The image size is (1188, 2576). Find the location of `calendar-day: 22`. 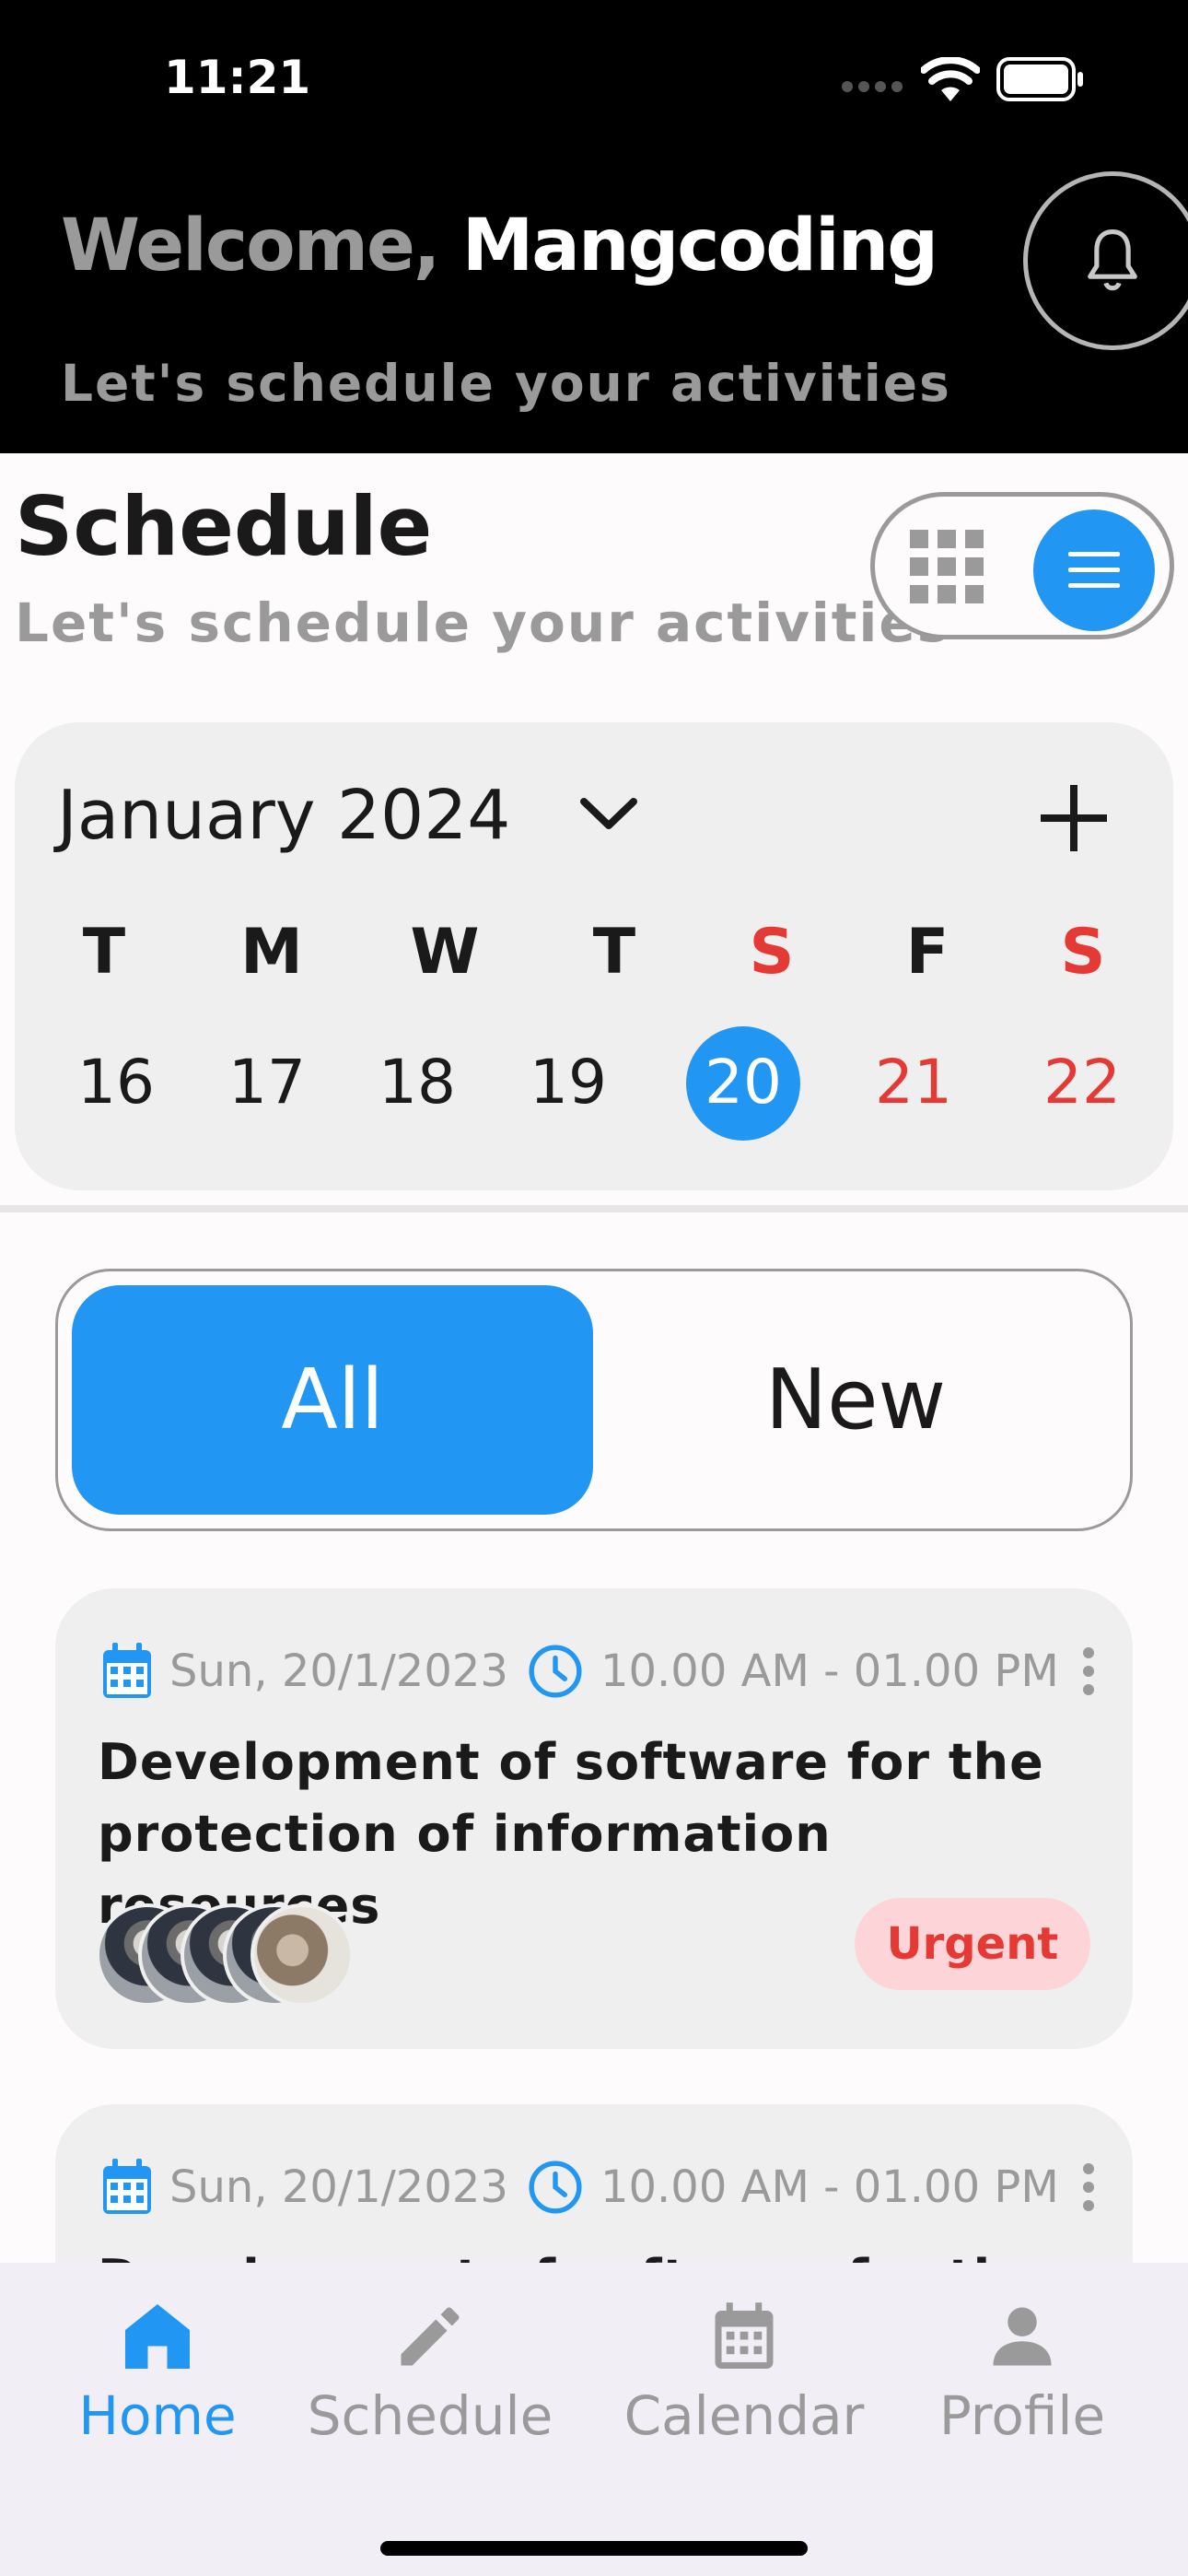

calendar-day: 22 is located at coordinates (1082, 1082).